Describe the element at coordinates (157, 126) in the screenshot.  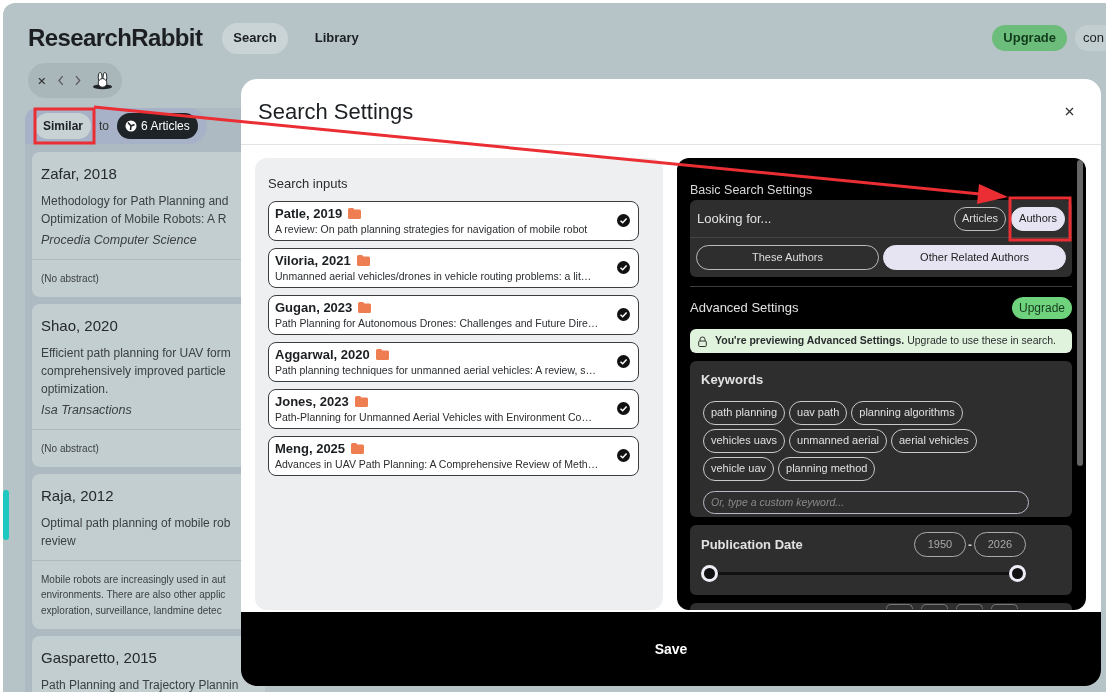
I see `source-articles-button: 6 Articles` at that location.